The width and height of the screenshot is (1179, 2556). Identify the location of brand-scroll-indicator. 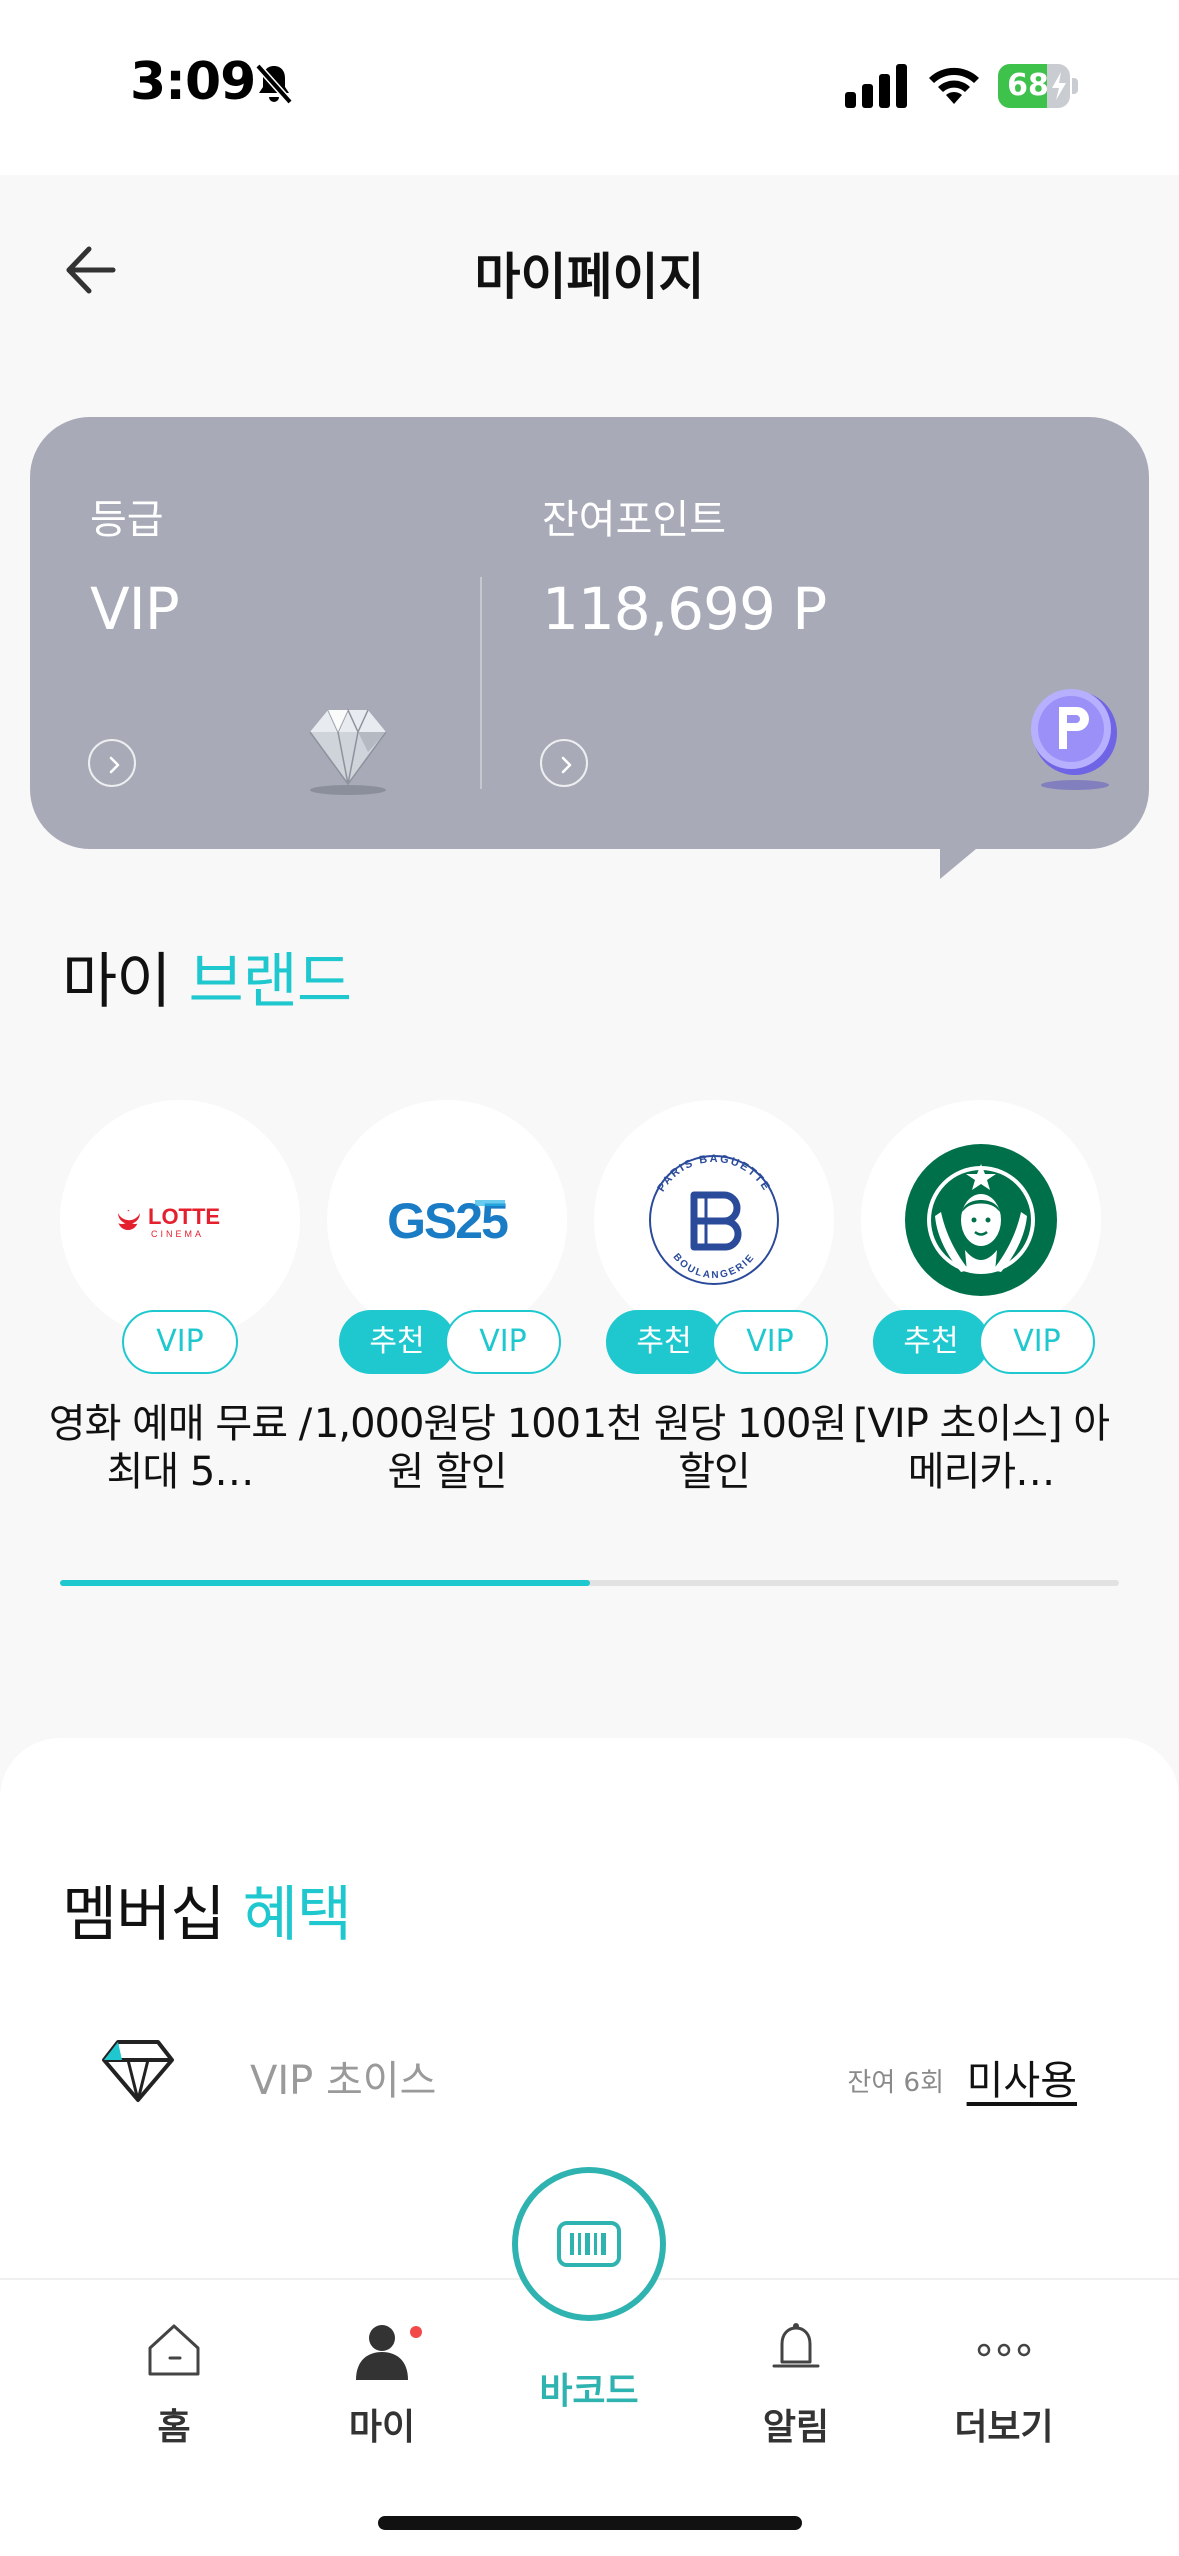
(589, 1583).